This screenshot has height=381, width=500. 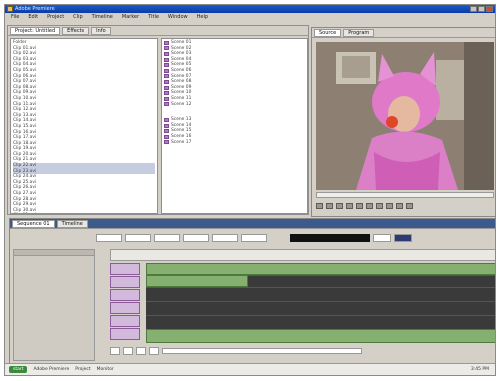 I want to click on timeline-tabs: Sequence 01 Timeline, so click(x=252, y=224).